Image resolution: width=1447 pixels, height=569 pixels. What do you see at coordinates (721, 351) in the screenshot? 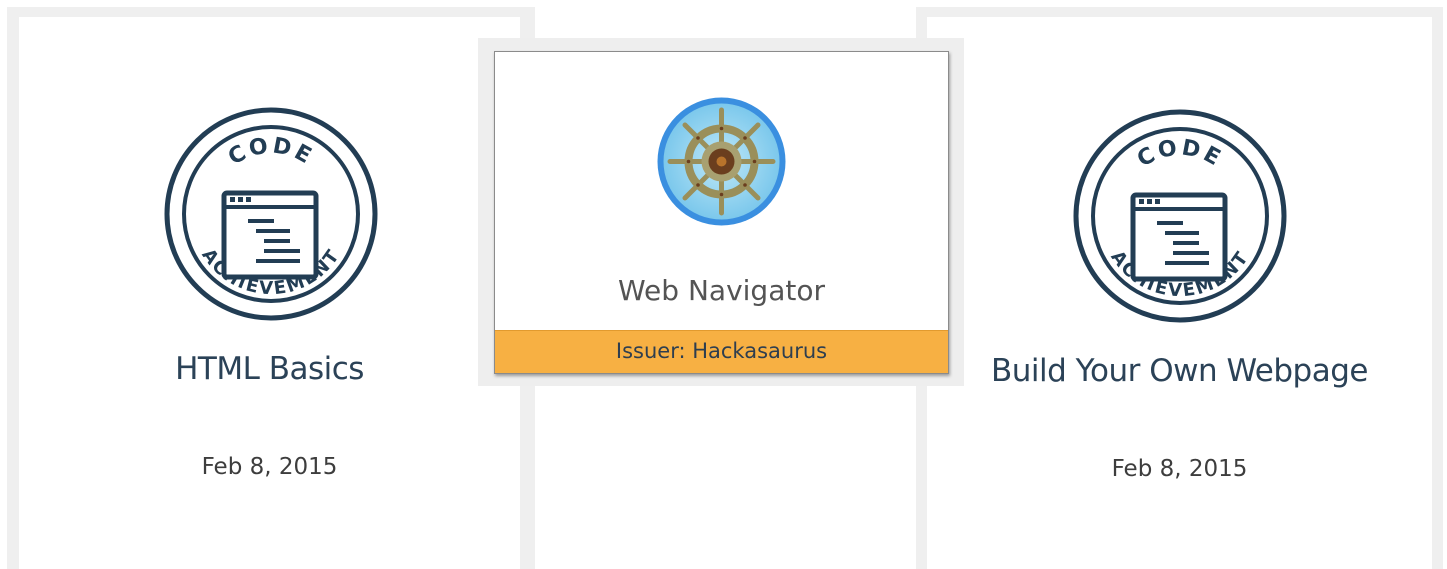
I see `issuer-bar: Issuer: Hackasaurus` at bounding box center [721, 351].